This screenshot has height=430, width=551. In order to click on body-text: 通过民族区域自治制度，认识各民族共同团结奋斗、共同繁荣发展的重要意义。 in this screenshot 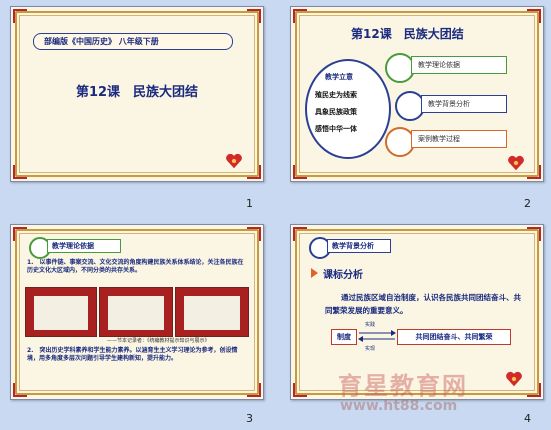, I will do `click(423, 304)`.